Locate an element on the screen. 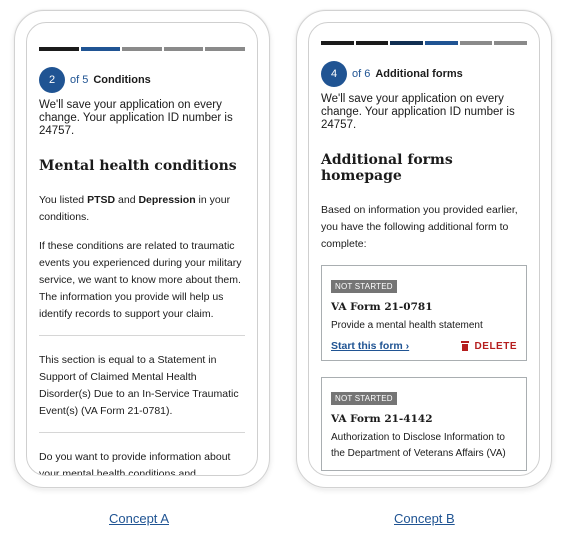  step-title: Conditions is located at coordinates (122, 80).